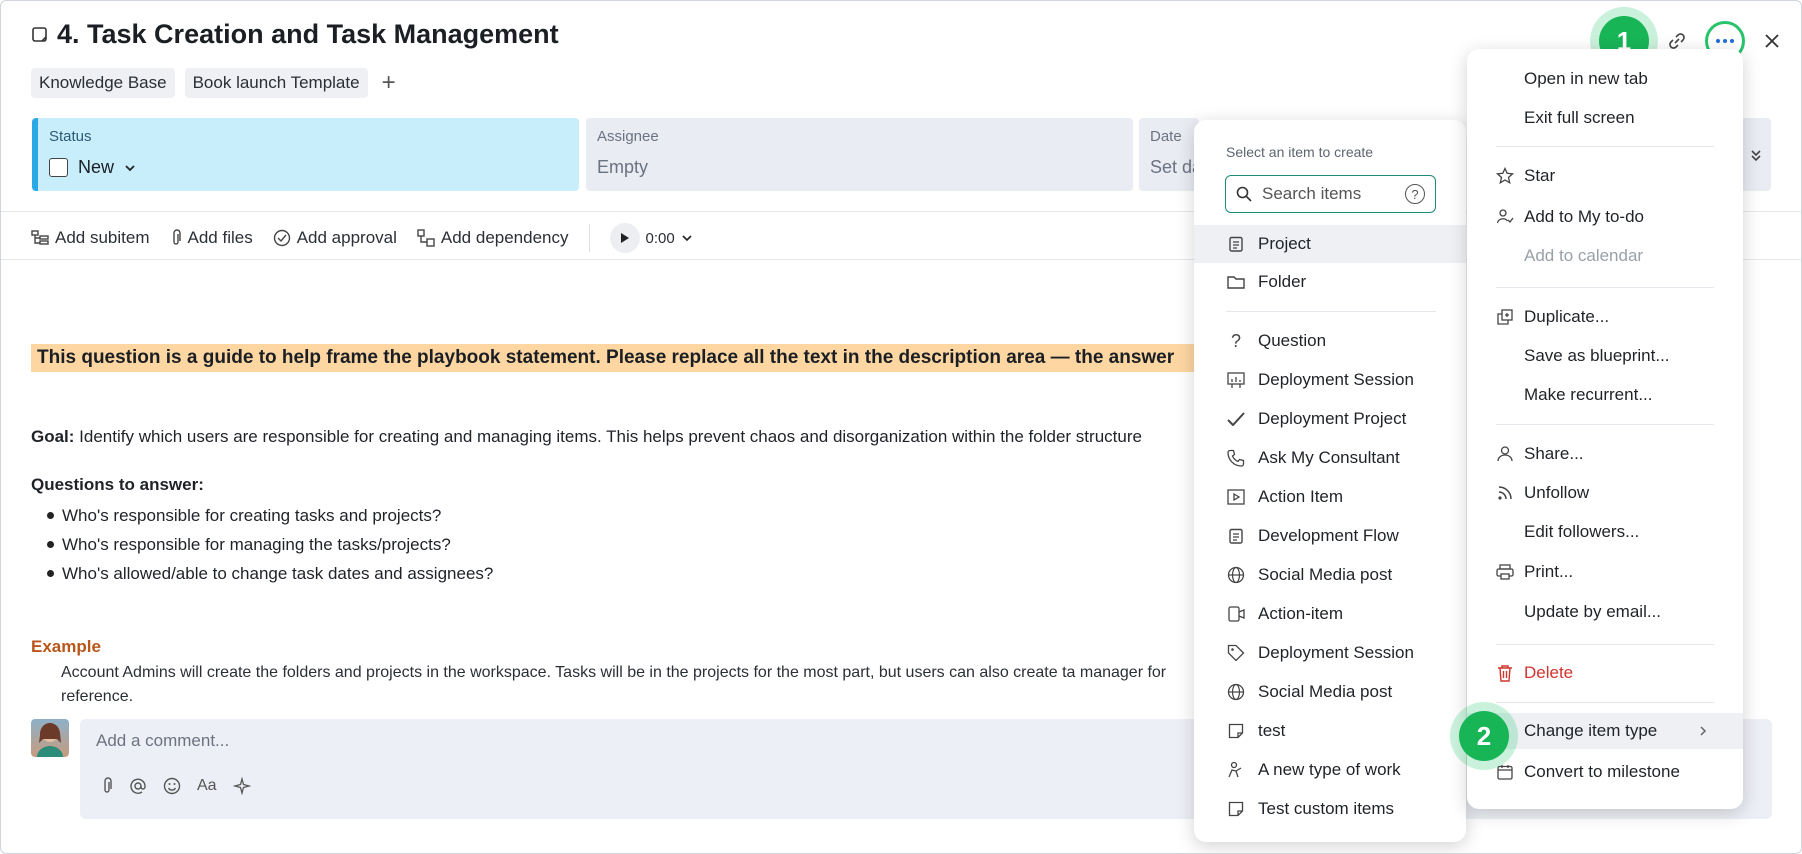 This screenshot has width=1802, height=854. I want to click on goal-label: Goal:, so click(53, 436).